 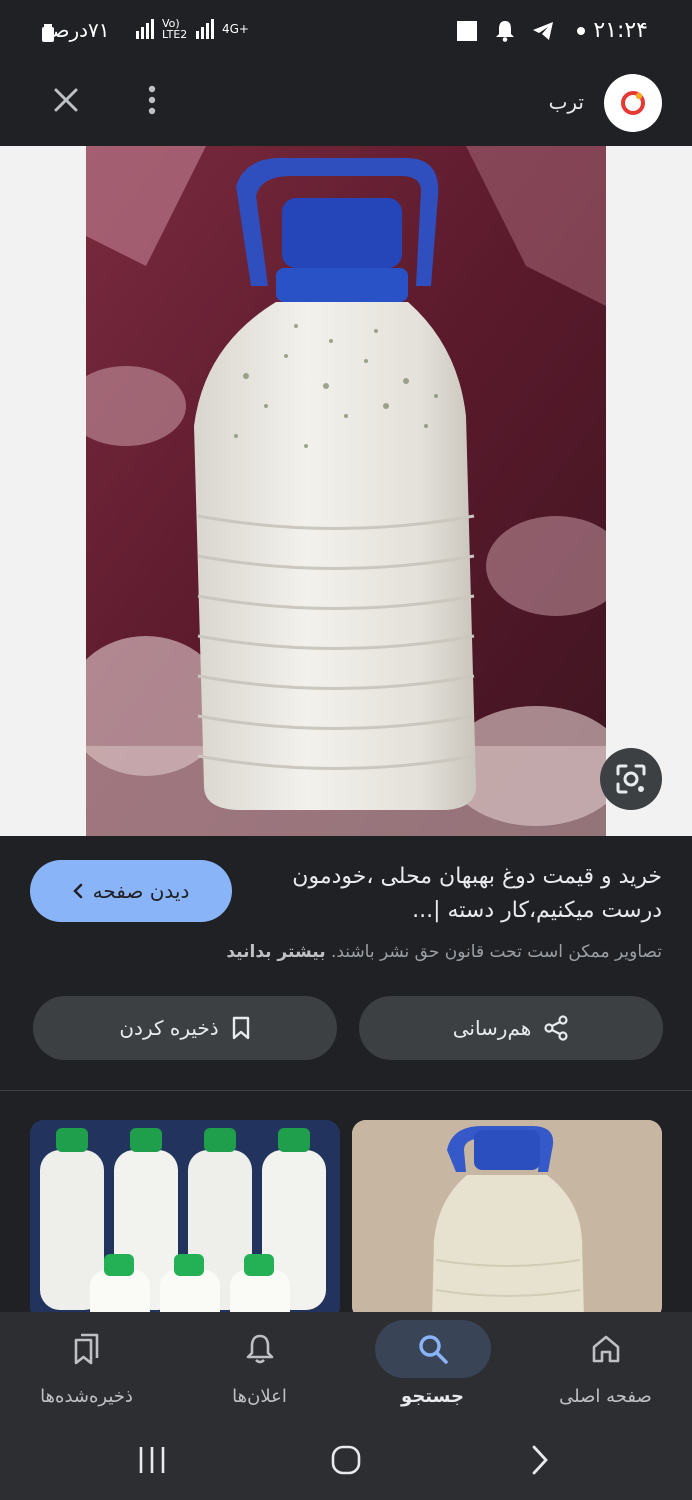 What do you see at coordinates (259, 1396) in the screenshot?
I see `nav-notifications-label: اعلان‌ها` at bounding box center [259, 1396].